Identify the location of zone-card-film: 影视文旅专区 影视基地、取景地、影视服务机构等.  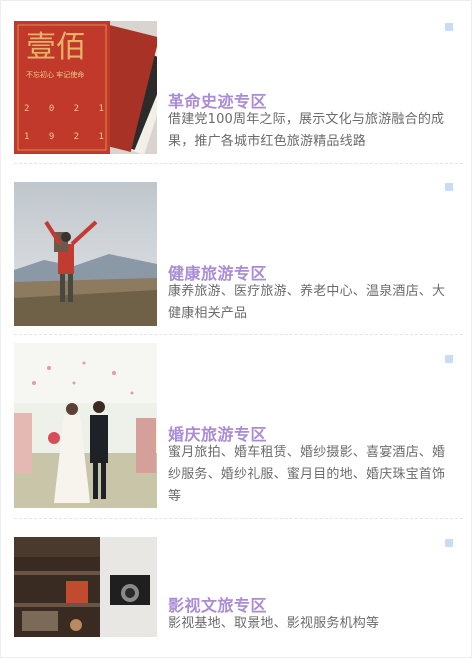
(238, 587).